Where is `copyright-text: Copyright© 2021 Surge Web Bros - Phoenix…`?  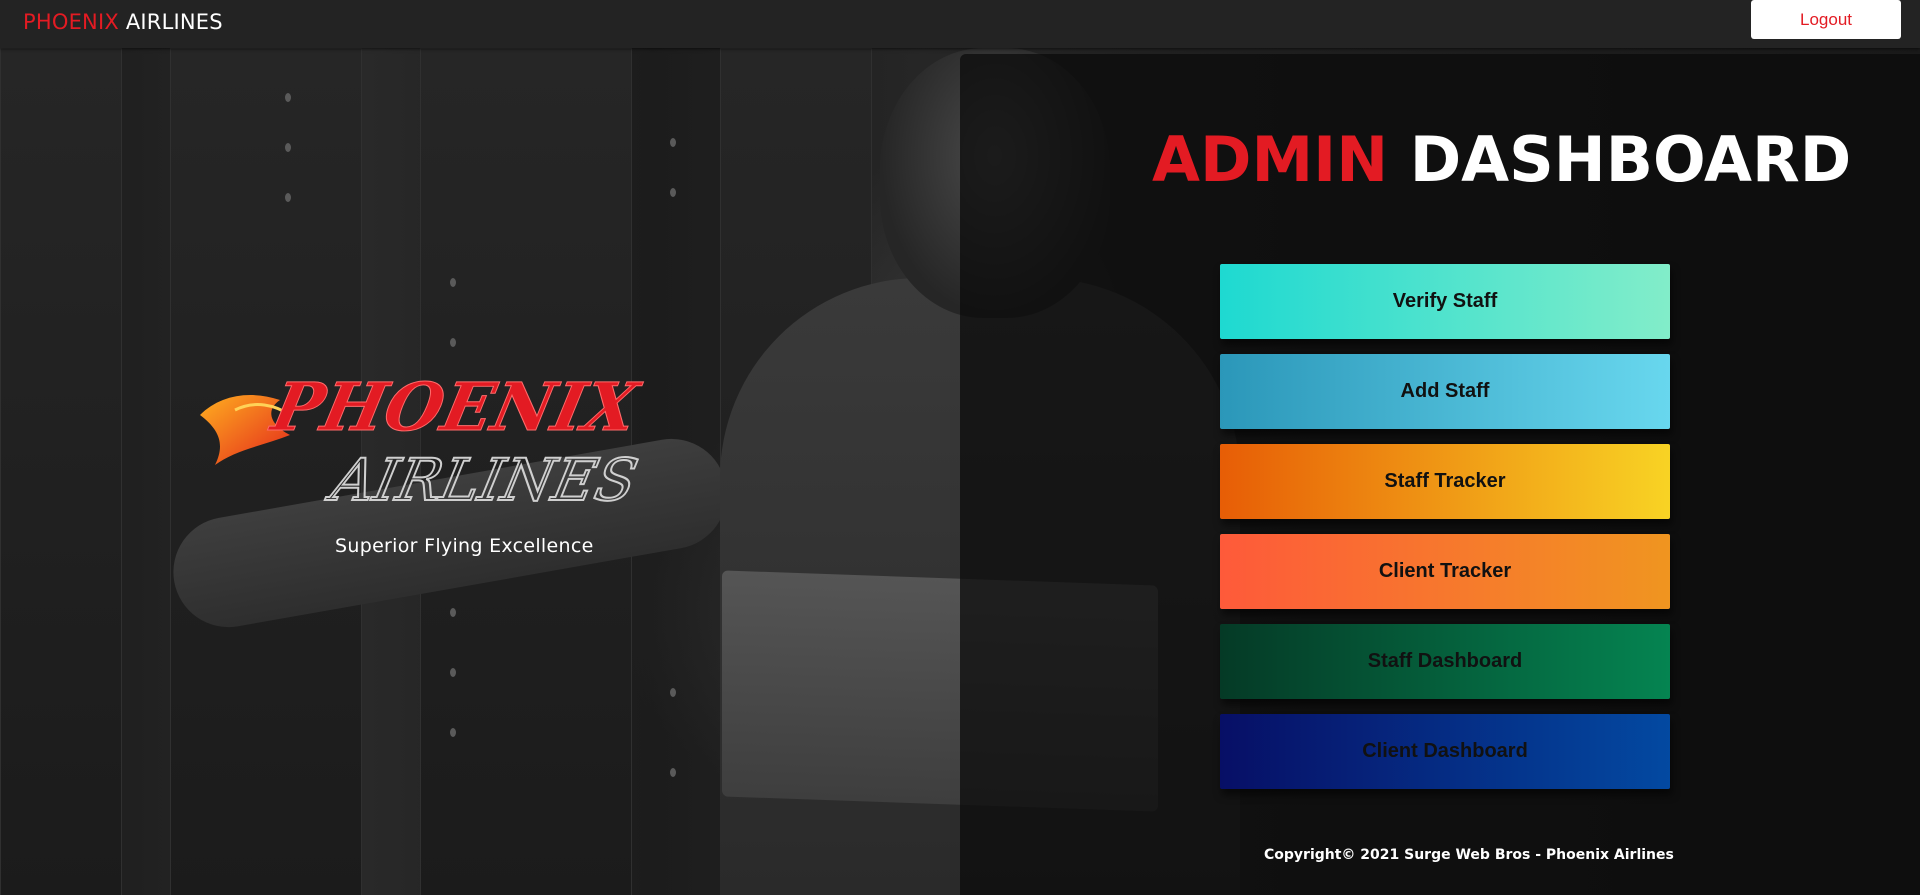 copyright-text: Copyright© 2021 Surge Web Bros - Phoenix… is located at coordinates (1469, 855).